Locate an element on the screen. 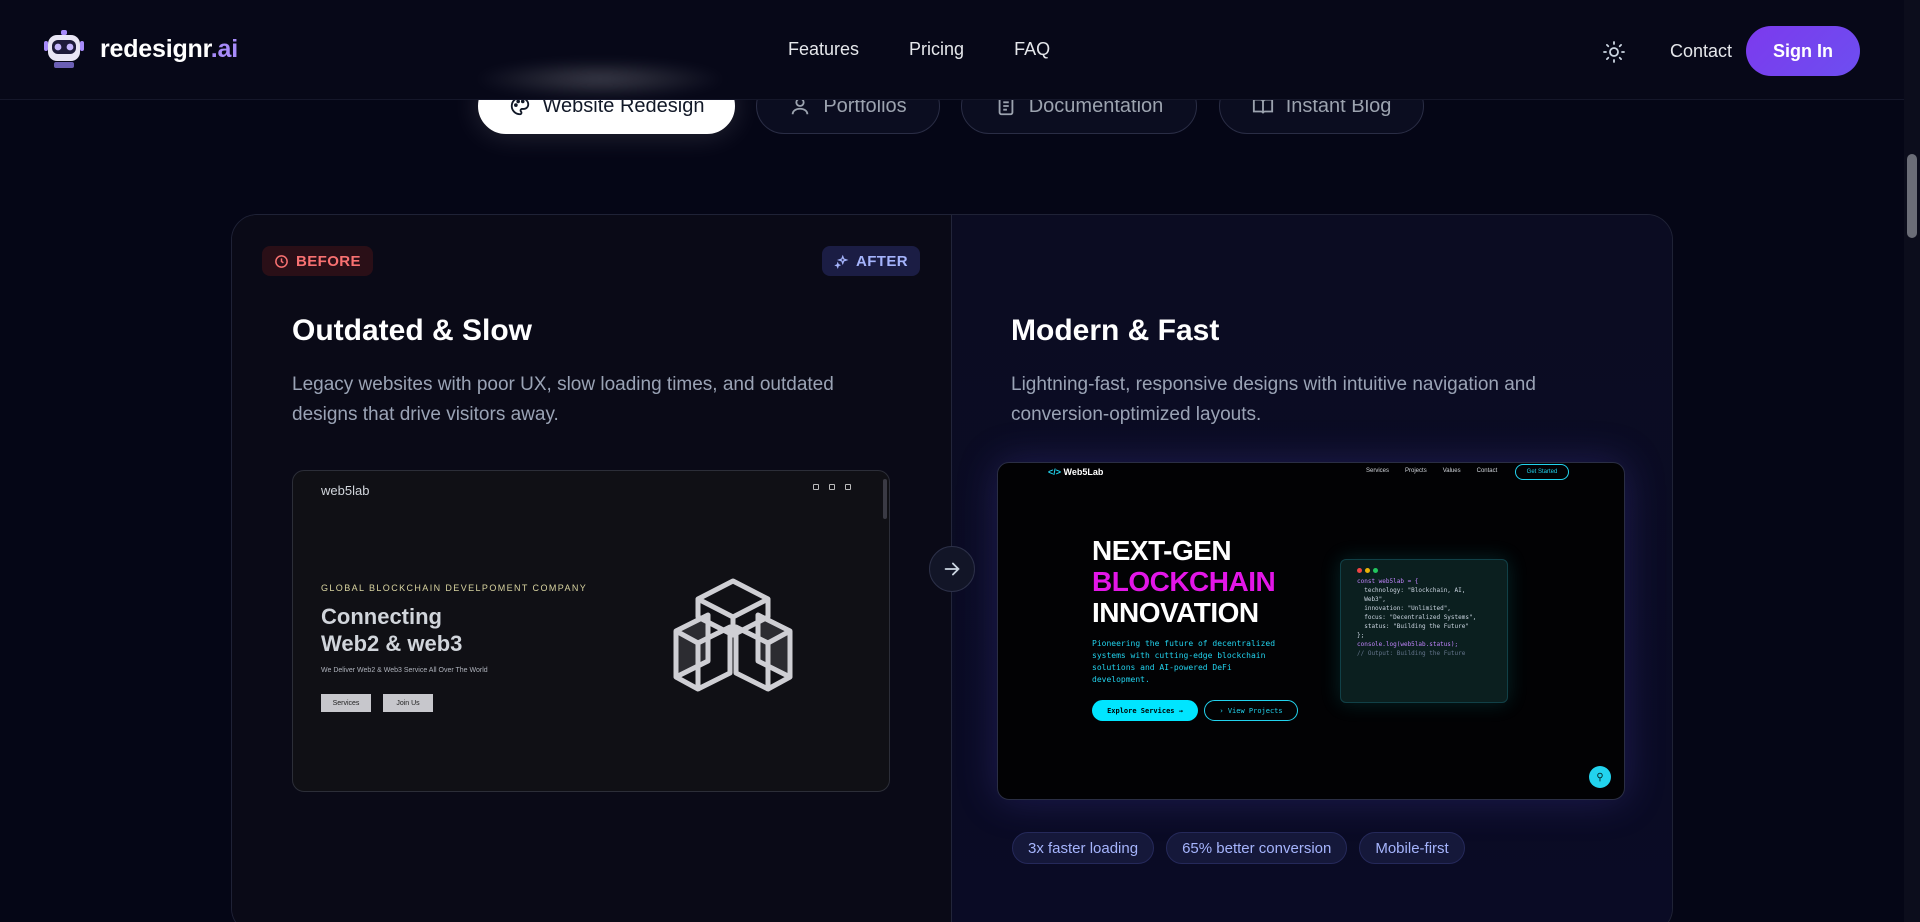 The height and width of the screenshot is (922, 1920). nav-link-pricing: Pricing is located at coordinates (936, 49).